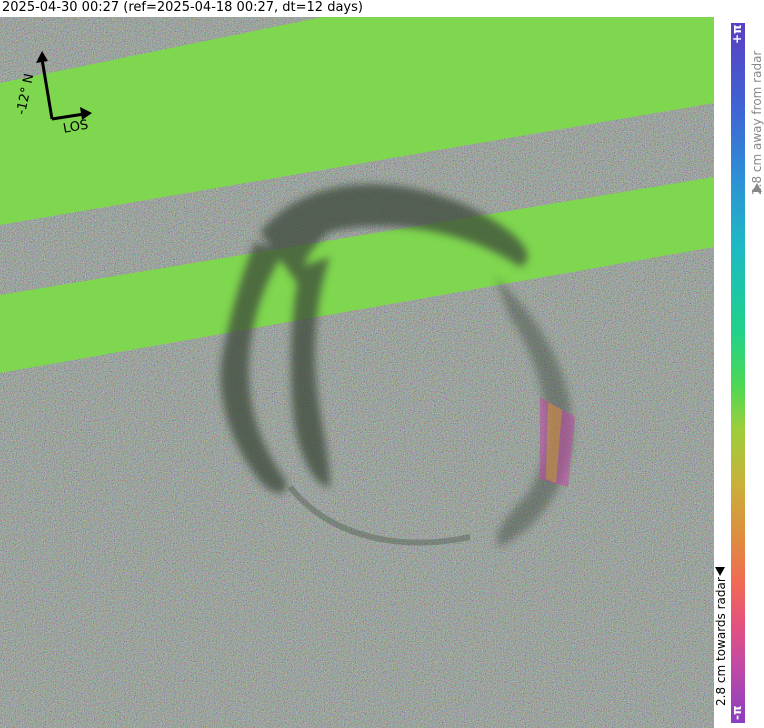  What do you see at coordinates (757, 187) in the screenshot?
I see `away-arrow-icon` at bounding box center [757, 187].